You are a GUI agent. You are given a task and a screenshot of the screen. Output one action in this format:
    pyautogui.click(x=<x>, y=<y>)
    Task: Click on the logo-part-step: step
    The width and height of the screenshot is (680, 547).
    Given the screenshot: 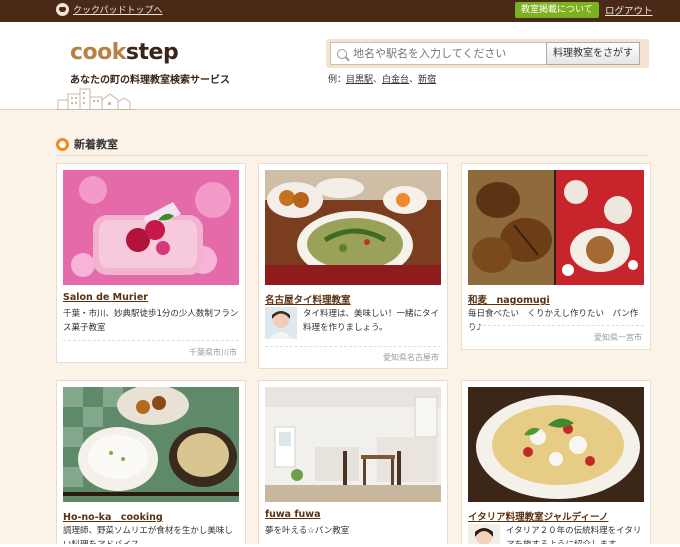 What is the action you would take?
    pyautogui.click(x=152, y=52)
    